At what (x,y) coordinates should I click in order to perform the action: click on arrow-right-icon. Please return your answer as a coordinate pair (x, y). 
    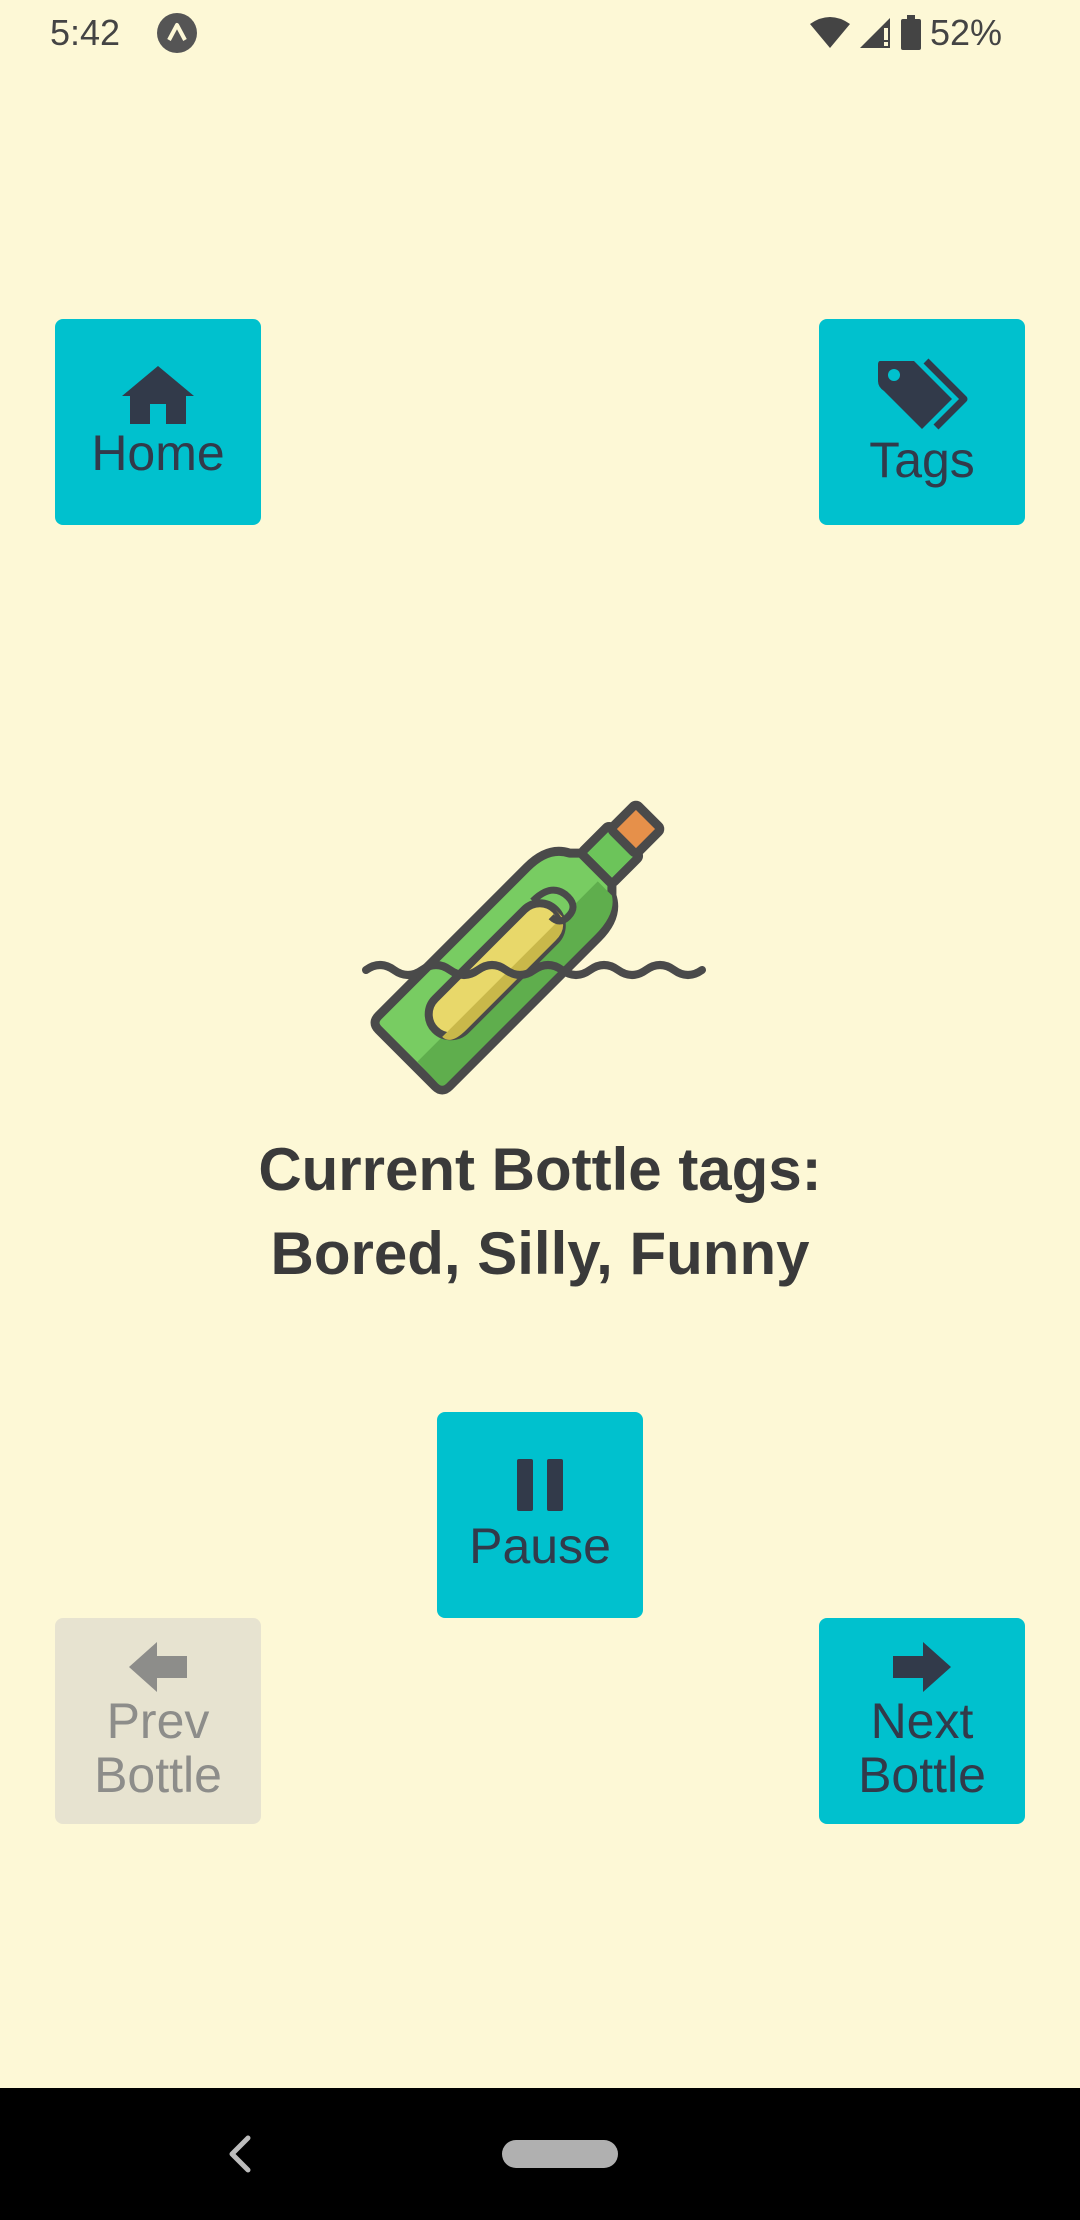
    Looking at the image, I should click on (922, 1667).